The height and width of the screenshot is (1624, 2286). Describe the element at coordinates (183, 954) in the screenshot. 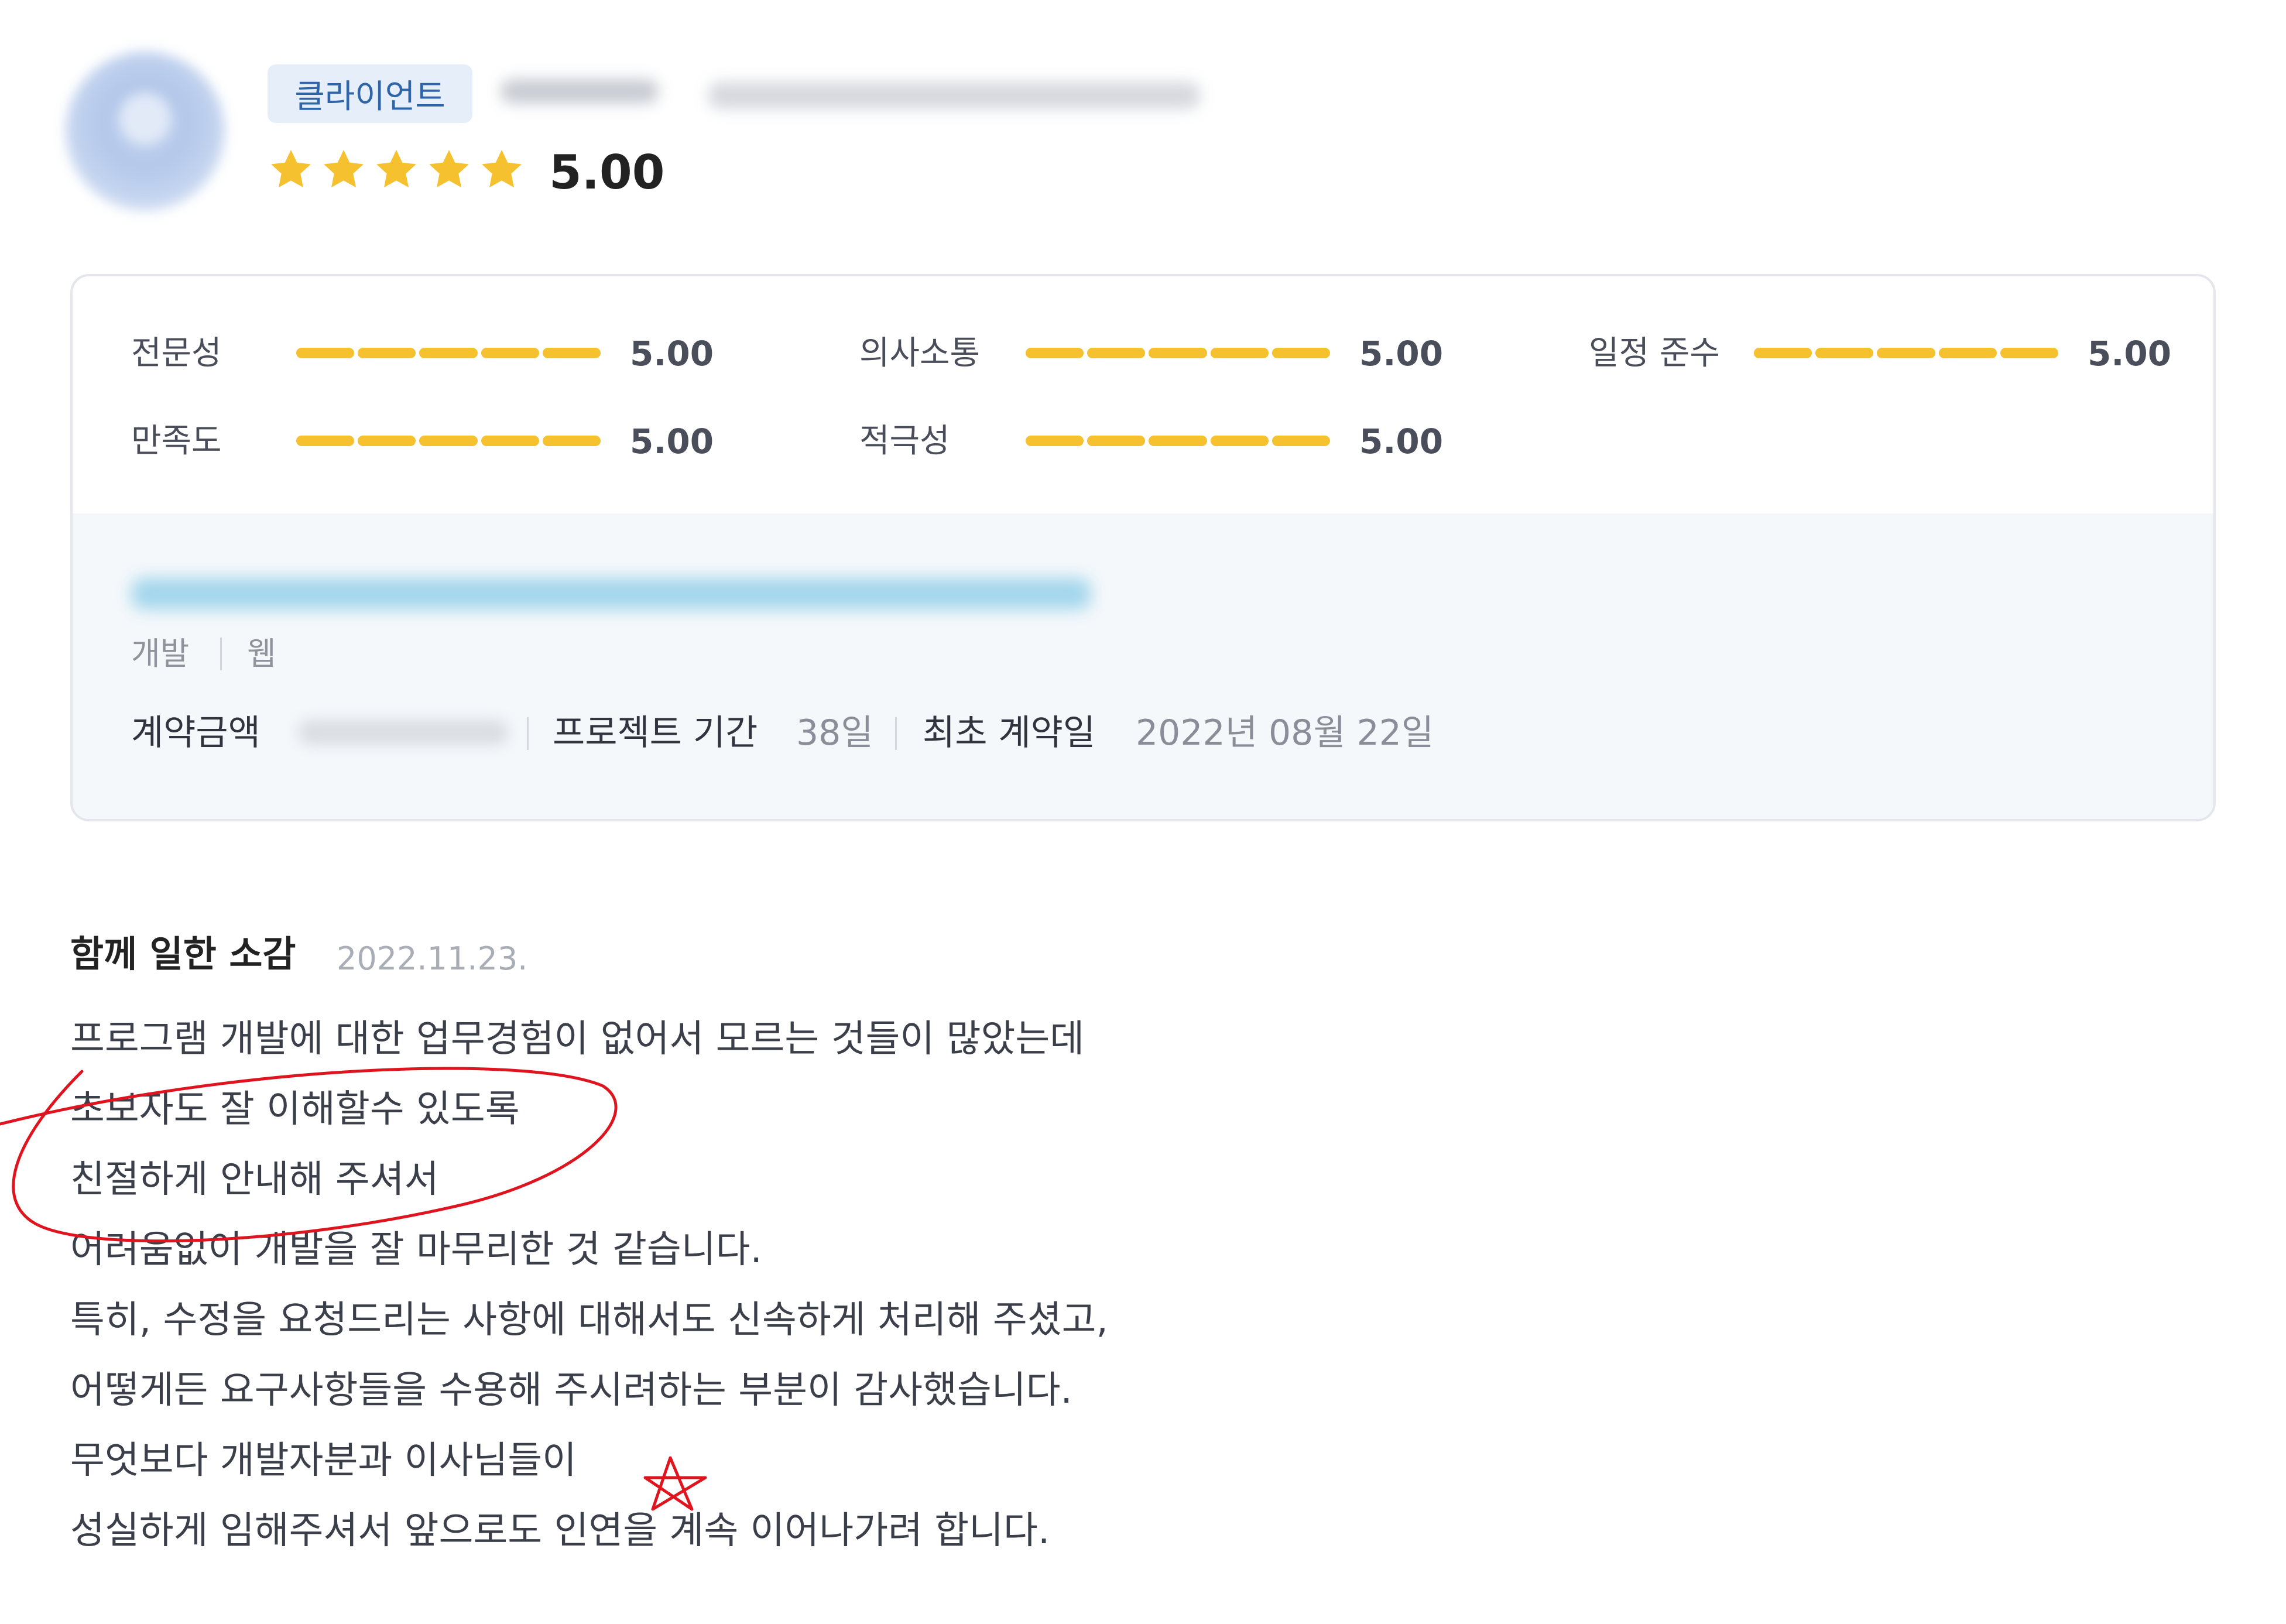

I see `review-title: 함께 일한 소감` at that location.